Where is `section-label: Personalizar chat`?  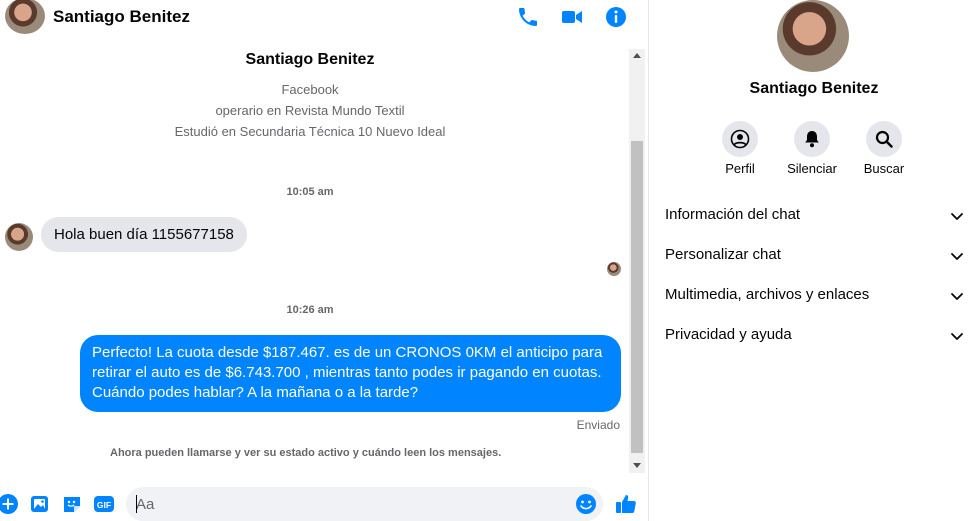
section-label: Personalizar chat is located at coordinates (723, 254).